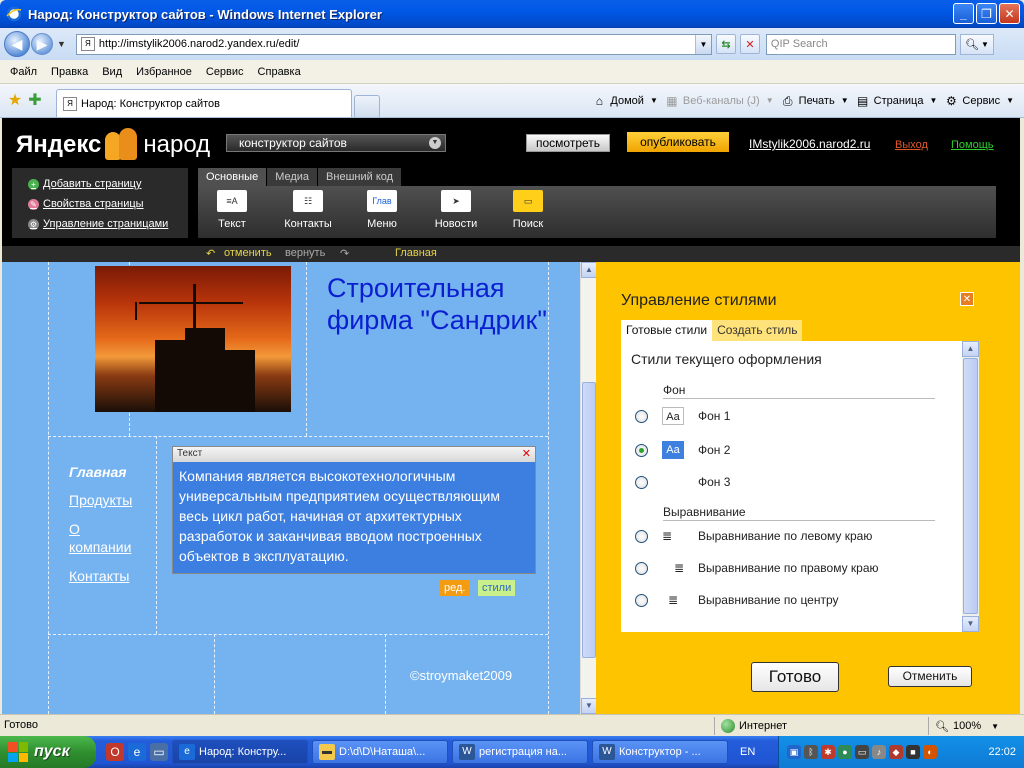 The image size is (1024, 768). Describe the element at coordinates (749, 44) in the screenshot. I see `stop-button: ✕` at that location.